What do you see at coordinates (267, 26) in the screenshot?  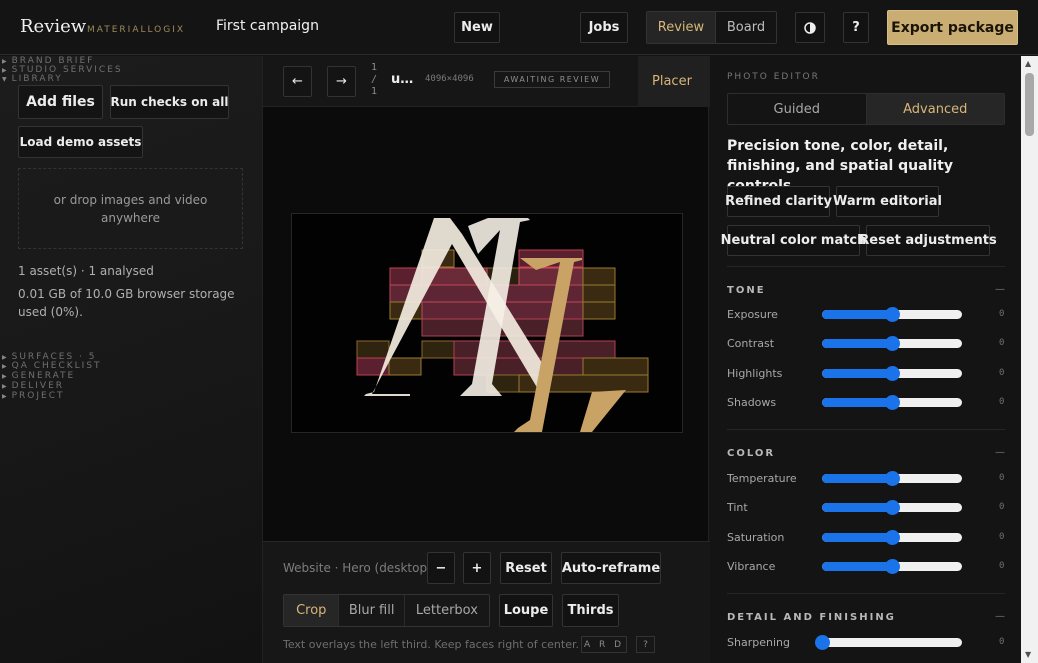 I see `campaign-title: First campaign` at bounding box center [267, 26].